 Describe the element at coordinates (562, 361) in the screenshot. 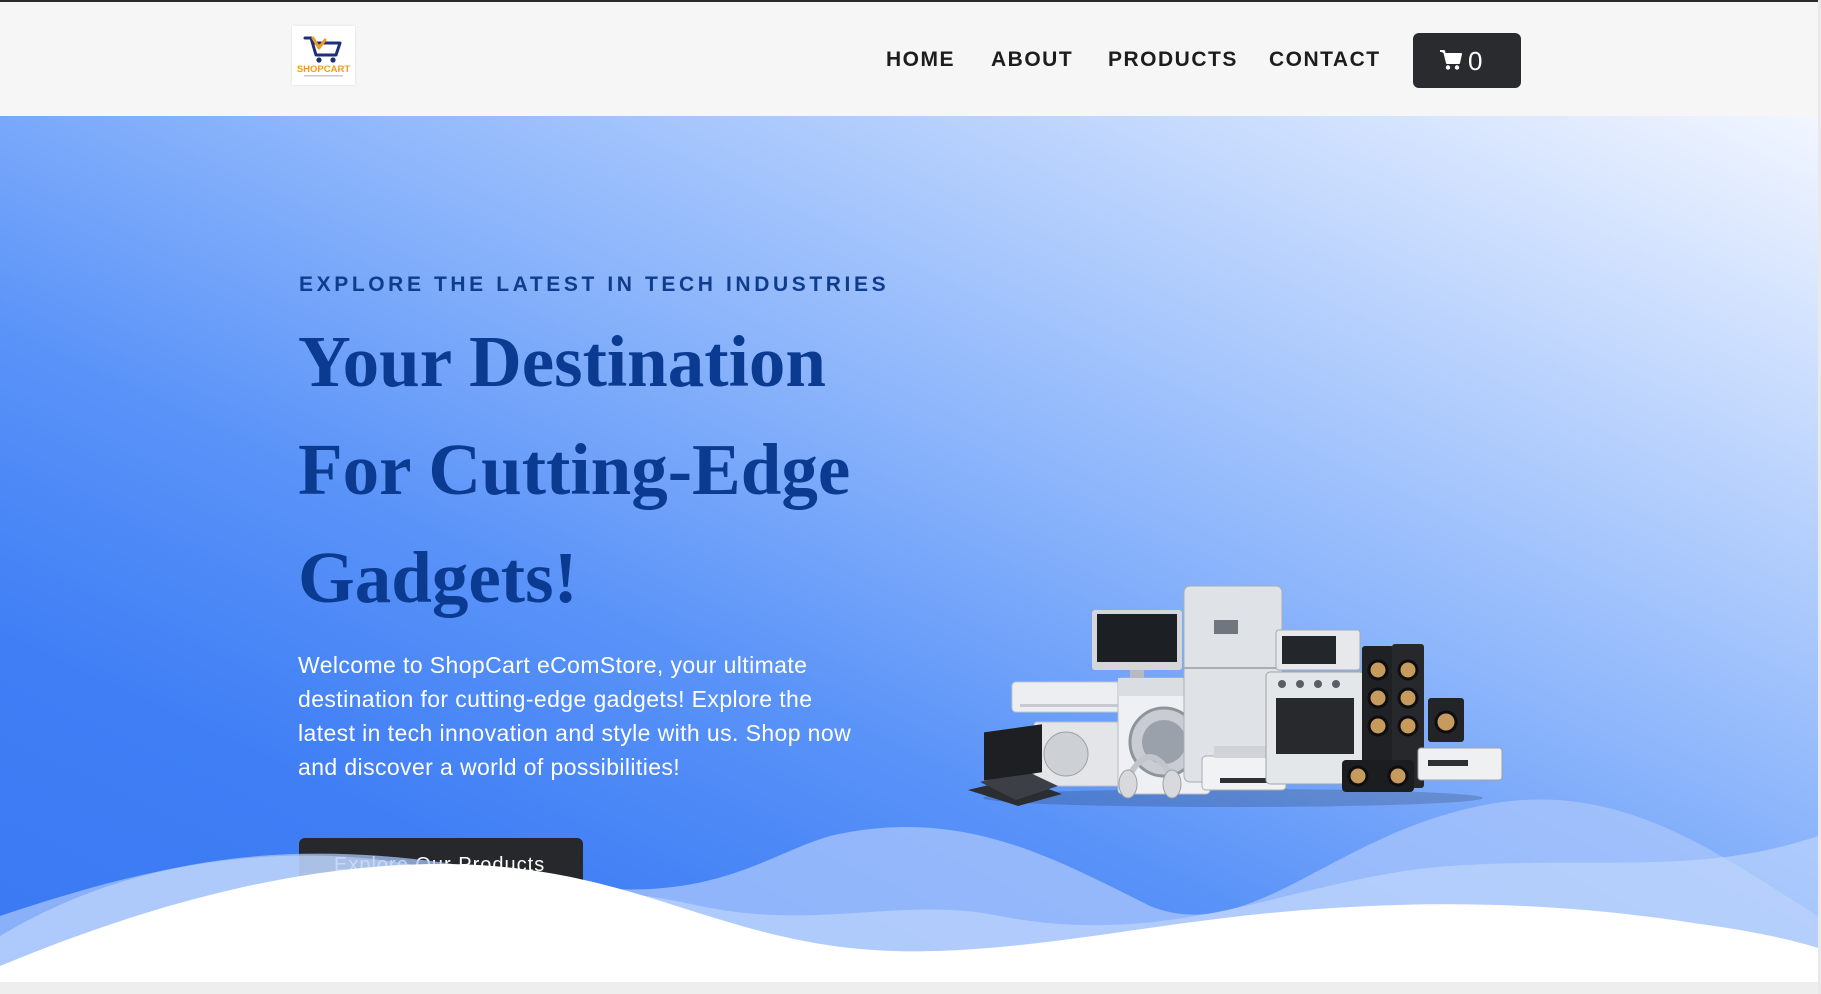

I see `headline-line-1: Your Destination` at that location.